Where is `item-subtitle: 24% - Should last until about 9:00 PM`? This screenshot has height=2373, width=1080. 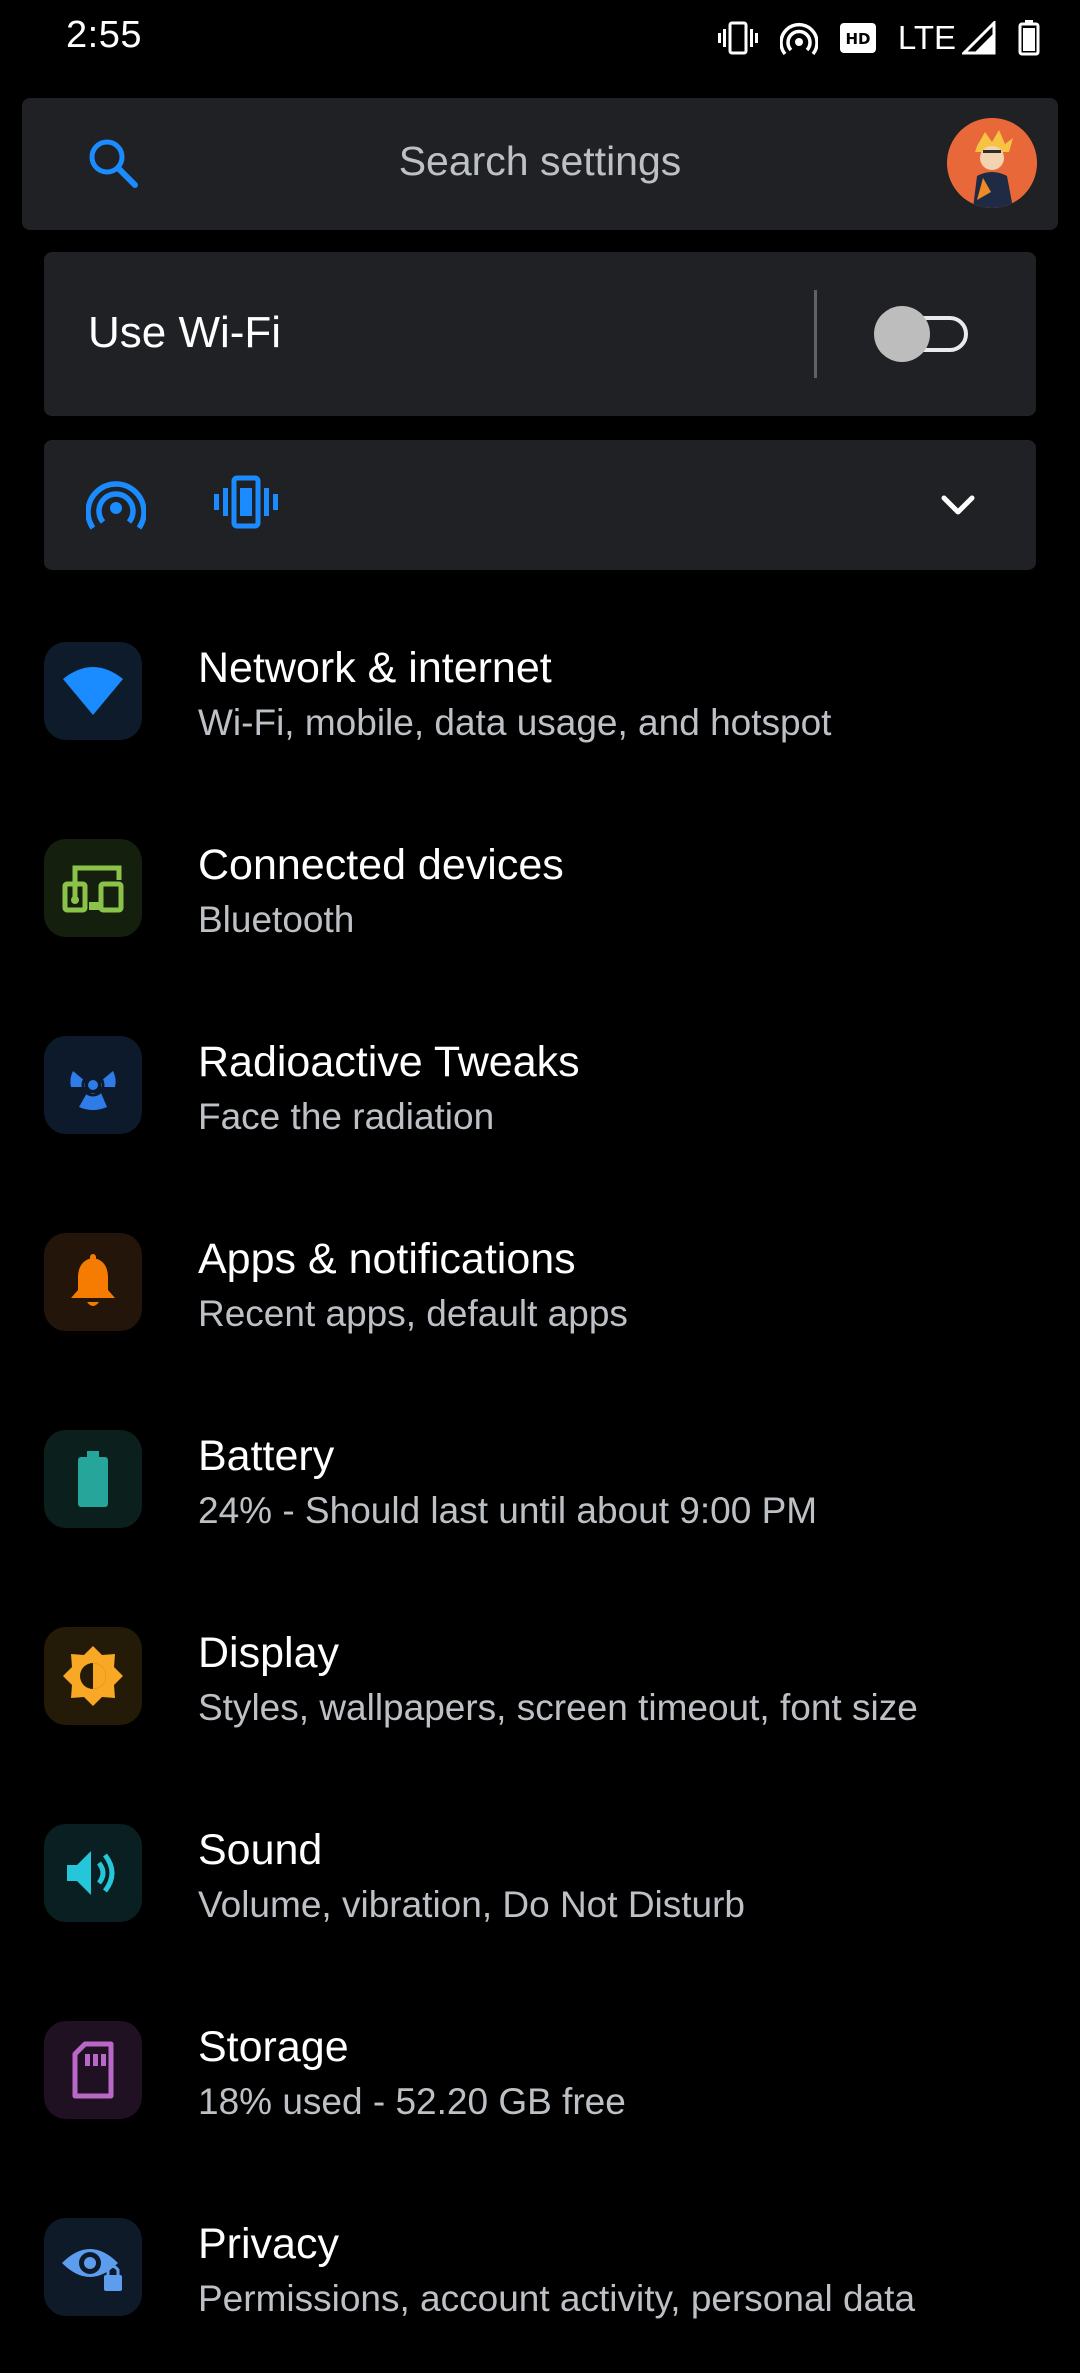 item-subtitle: 24% - Should last until about 9:00 PM is located at coordinates (508, 1510).